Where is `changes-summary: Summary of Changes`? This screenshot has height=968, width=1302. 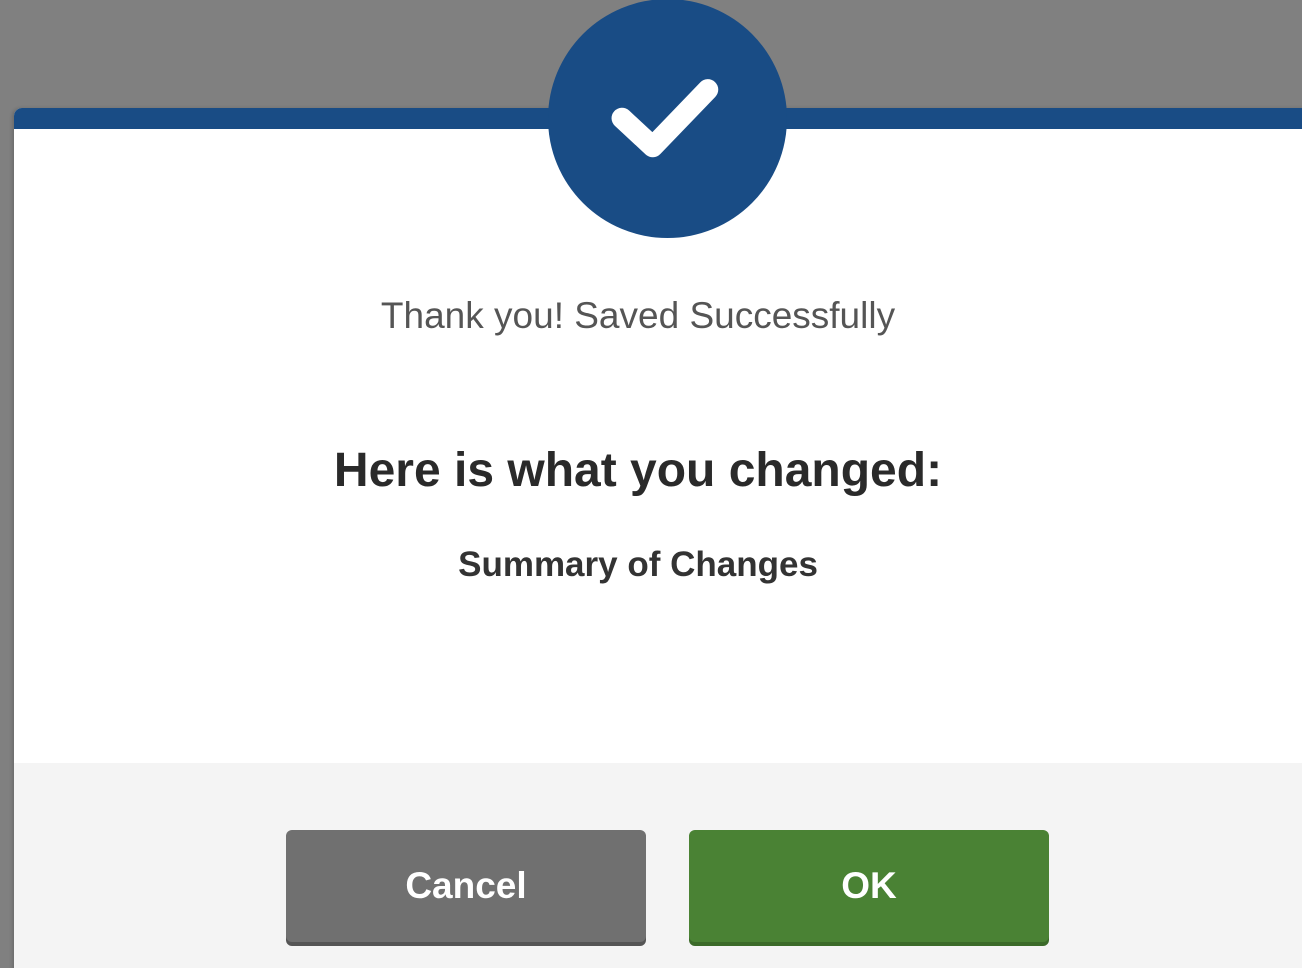
changes-summary: Summary of Changes is located at coordinates (638, 564).